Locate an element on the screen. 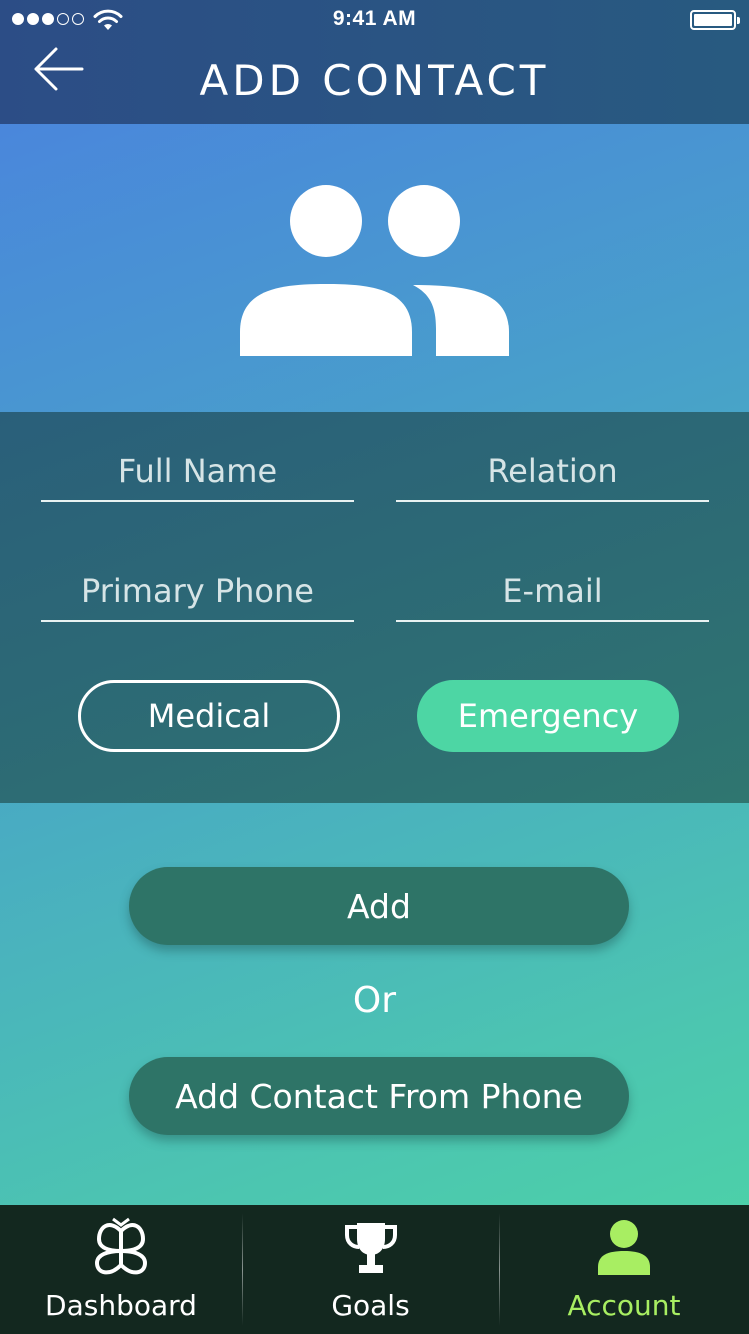  or-separator: Or is located at coordinates (374, 1000).